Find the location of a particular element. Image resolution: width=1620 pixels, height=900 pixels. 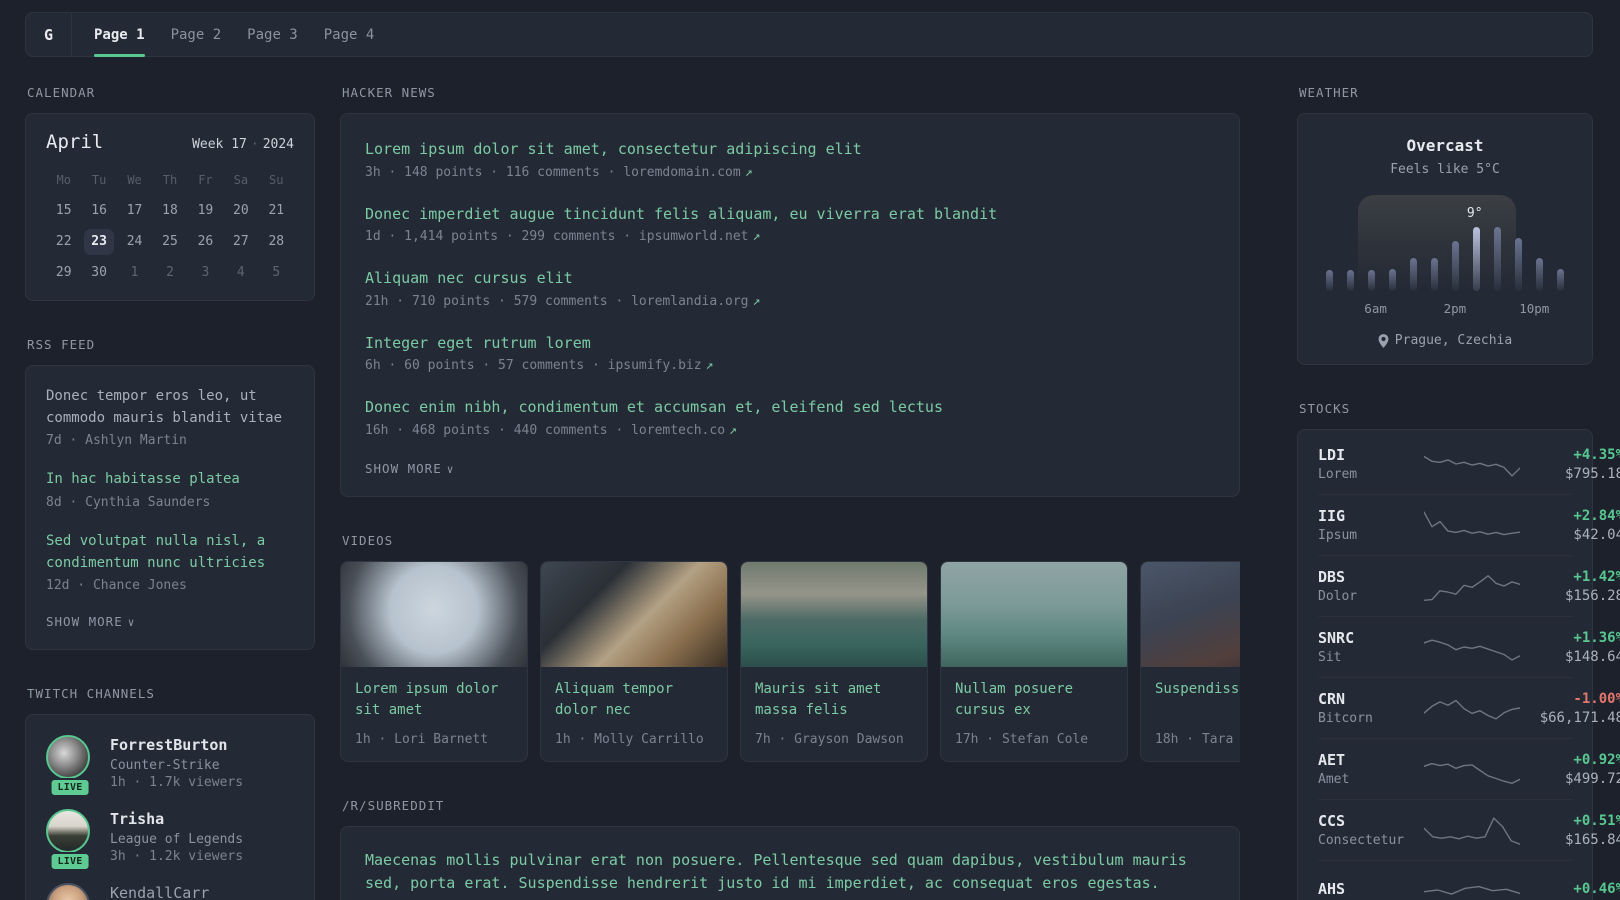

twitch-channel-name: KendallCarr is located at coordinates (159, 891).